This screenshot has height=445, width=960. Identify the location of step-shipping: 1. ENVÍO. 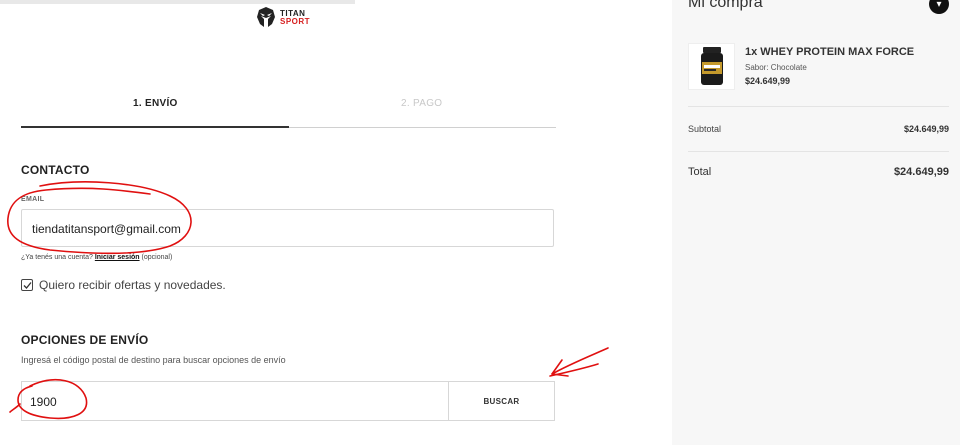
(155, 103).